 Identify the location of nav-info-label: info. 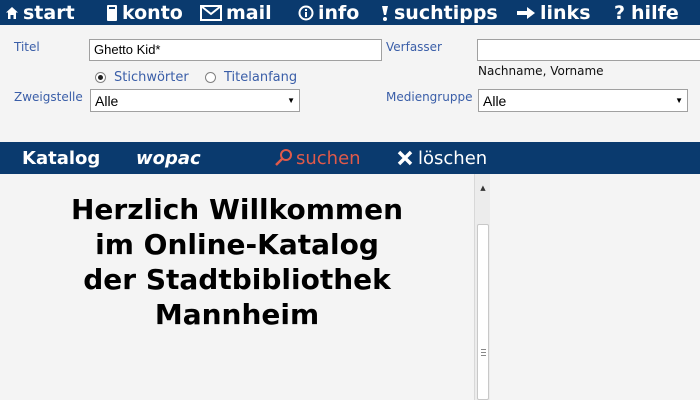
(339, 12).